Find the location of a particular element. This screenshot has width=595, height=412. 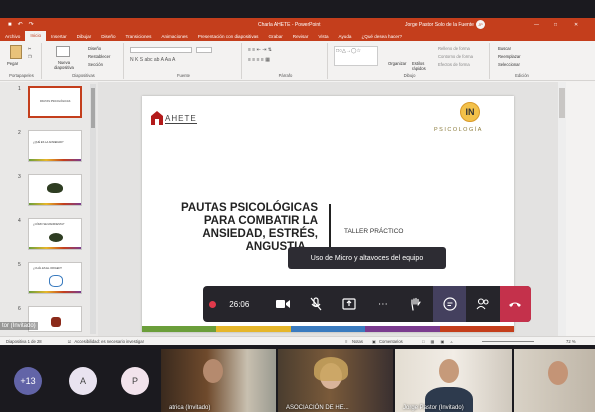

group-label: Párrafo is located at coordinates (285, 75).